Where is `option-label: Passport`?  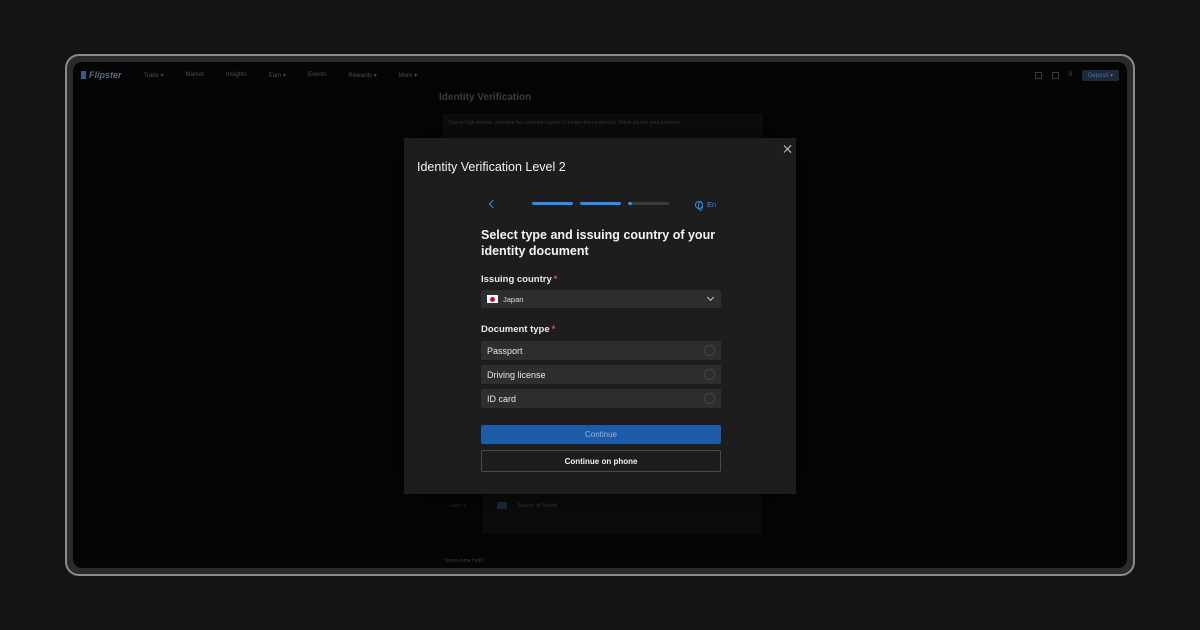
option-label: Passport is located at coordinates (505, 350).